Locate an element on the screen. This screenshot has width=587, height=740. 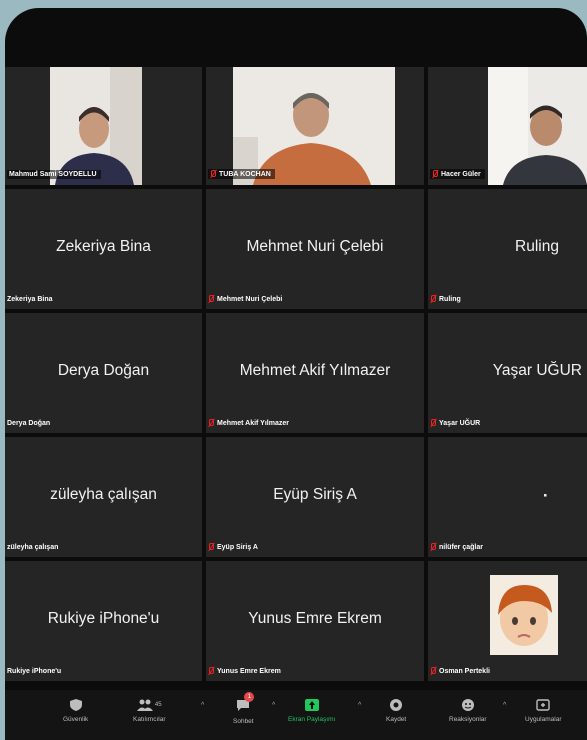
apps-icon is located at coordinates (543, 705).